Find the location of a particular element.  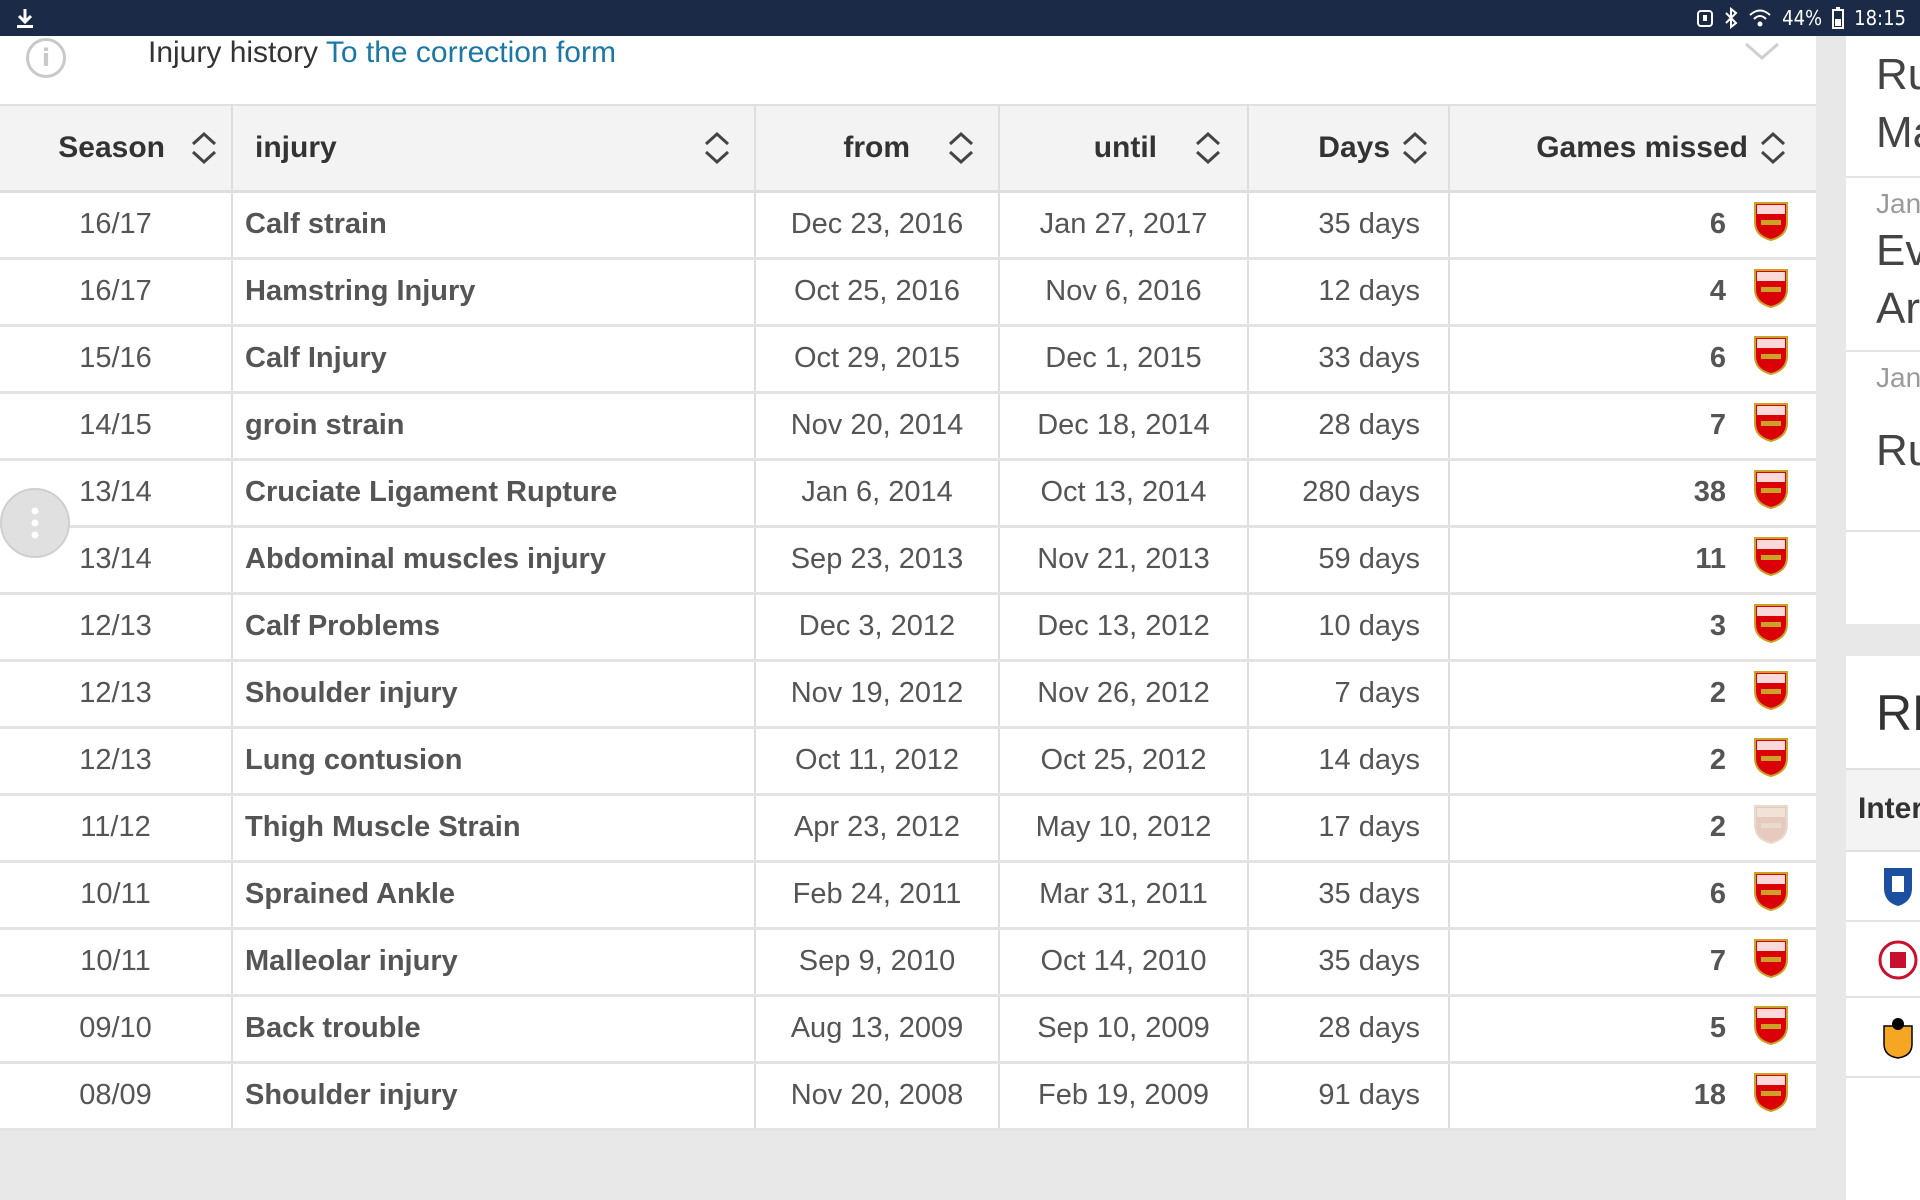

section-title: Injury history To the correction form is located at coordinates (382, 53).